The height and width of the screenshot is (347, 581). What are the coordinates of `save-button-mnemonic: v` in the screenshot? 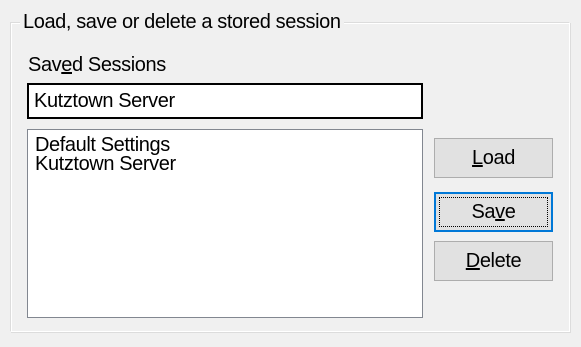 It's located at (500, 211).